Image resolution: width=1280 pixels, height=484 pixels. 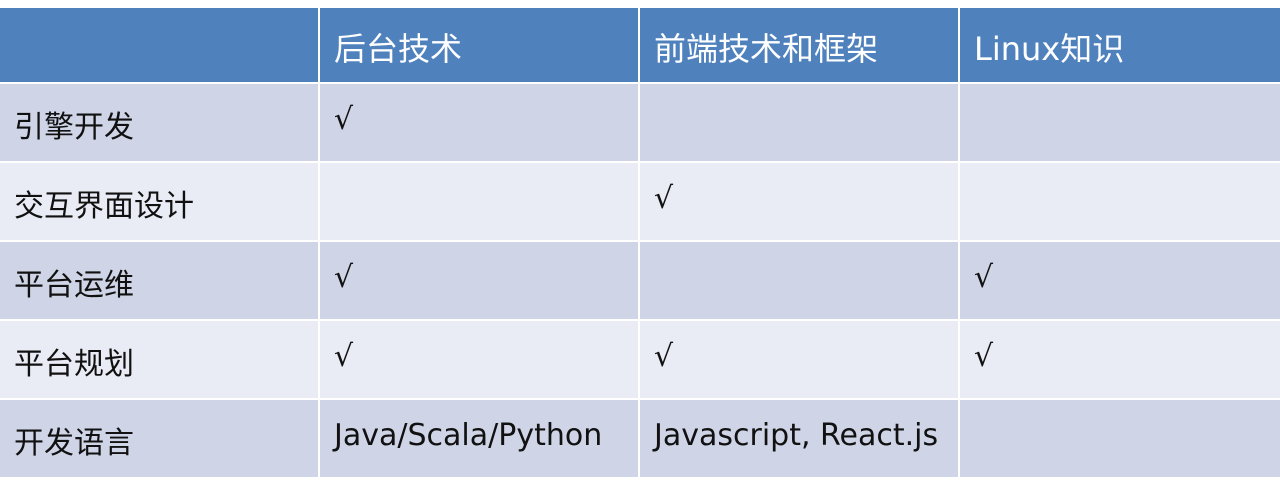 What do you see at coordinates (160, 46) in the screenshot?
I see `header-cell-empty` at bounding box center [160, 46].